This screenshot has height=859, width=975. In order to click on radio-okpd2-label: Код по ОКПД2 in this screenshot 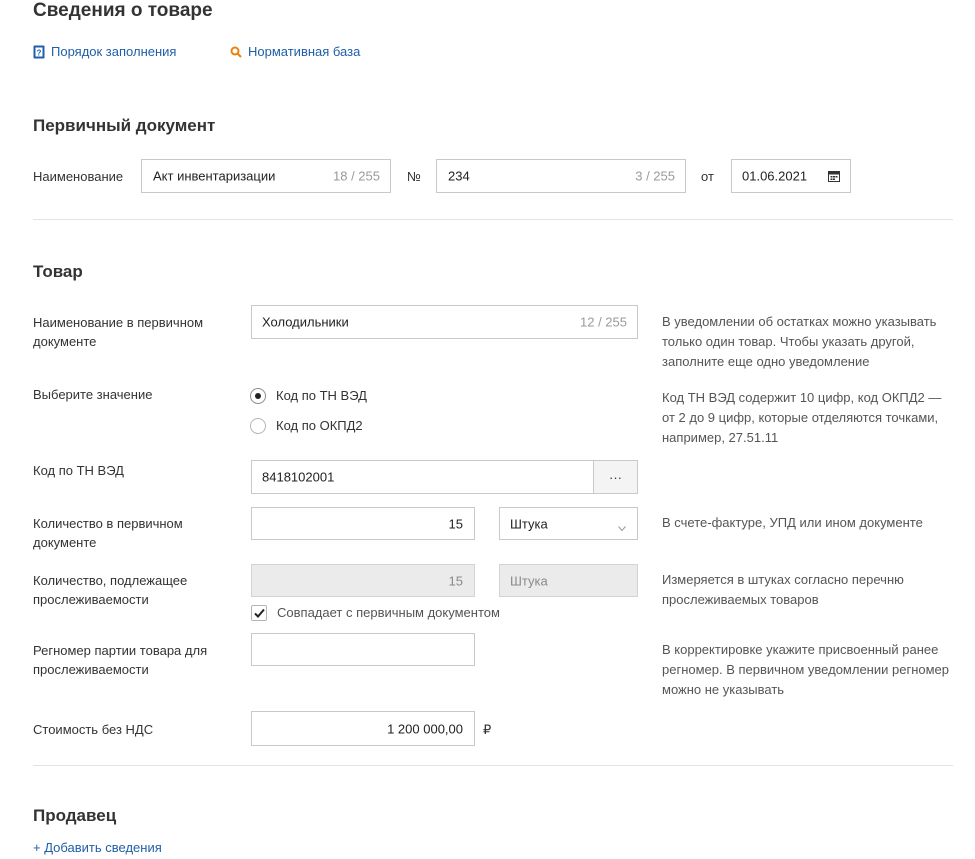, I will do `click(319, 425)`.